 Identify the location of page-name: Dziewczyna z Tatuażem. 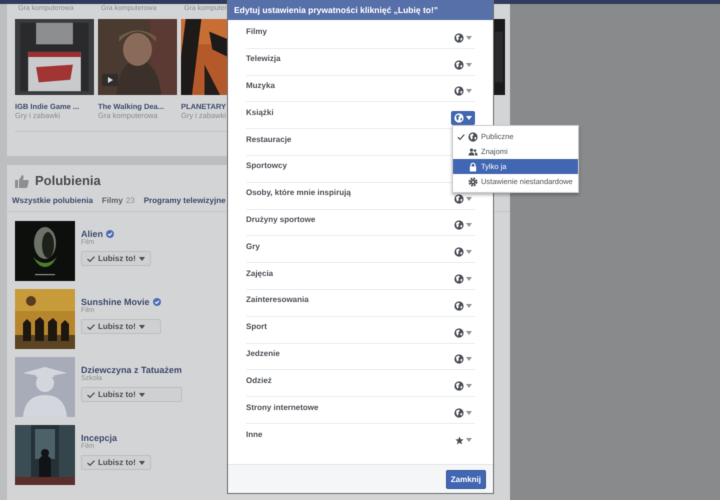
(131, 370).